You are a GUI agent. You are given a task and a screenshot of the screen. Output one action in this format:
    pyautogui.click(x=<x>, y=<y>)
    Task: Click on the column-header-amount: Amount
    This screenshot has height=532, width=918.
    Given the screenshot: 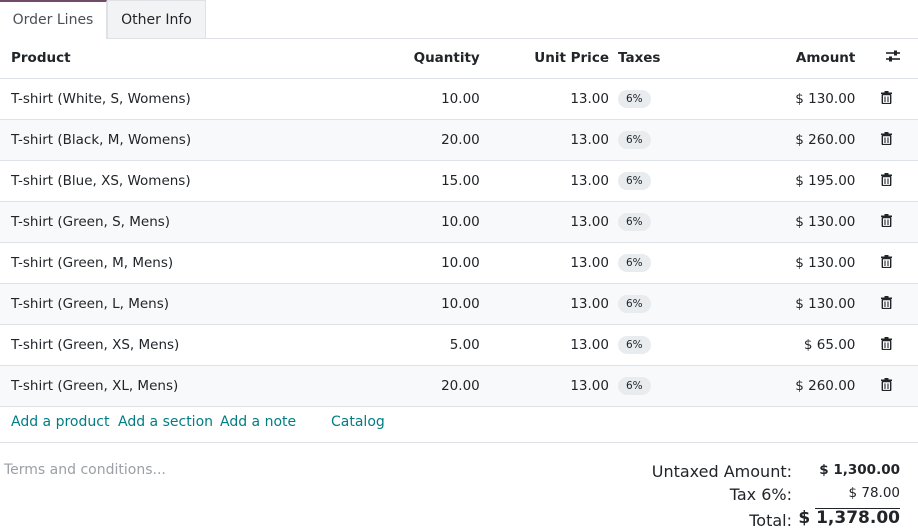 What is the action you would take?
    pyautogui.click(x=777, y=58)
    